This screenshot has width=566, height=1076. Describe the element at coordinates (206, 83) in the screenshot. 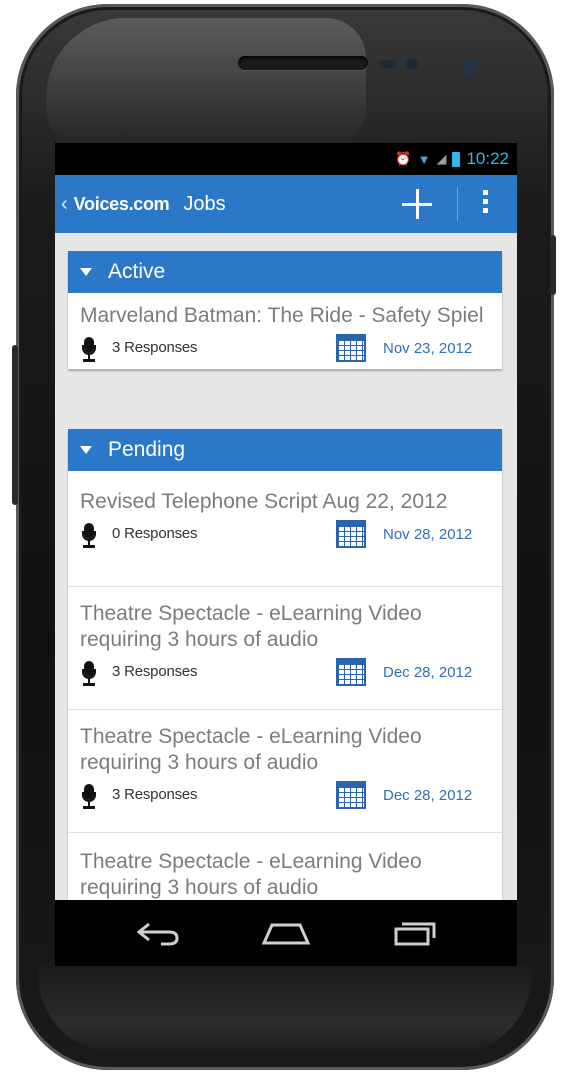

I see `phone-glare` at that location.